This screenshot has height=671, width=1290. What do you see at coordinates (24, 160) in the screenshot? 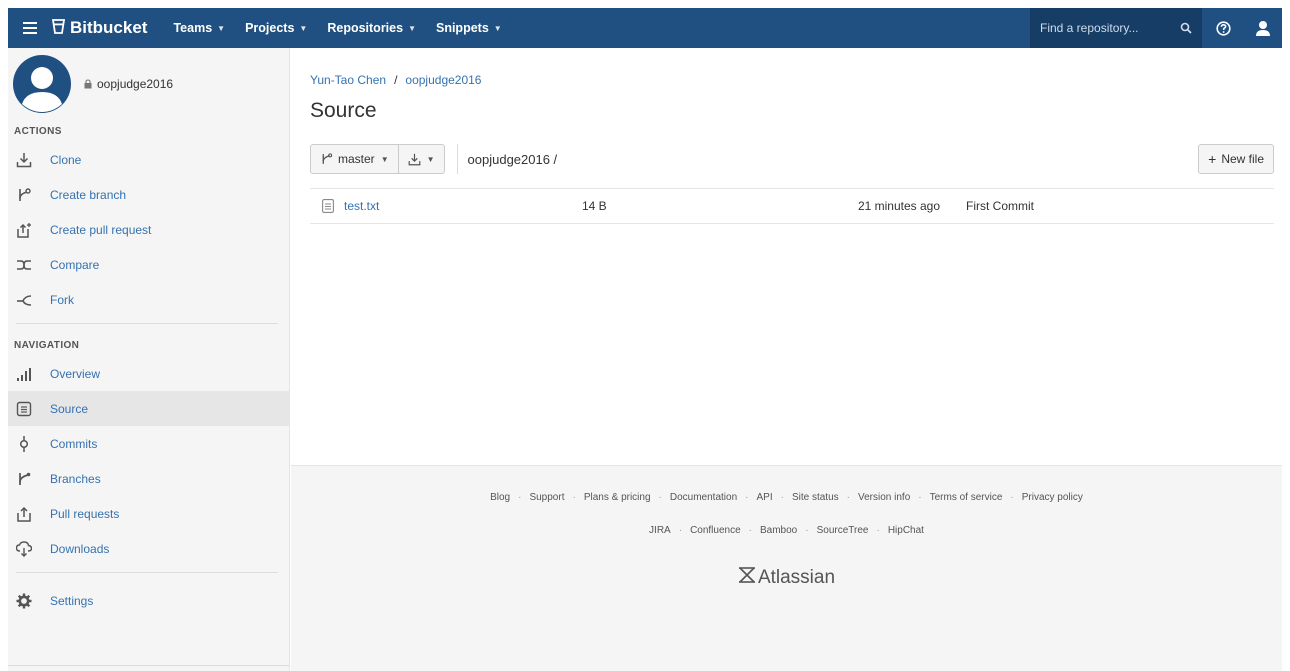
I see `clone-icon` at bounding box center [24, 160].